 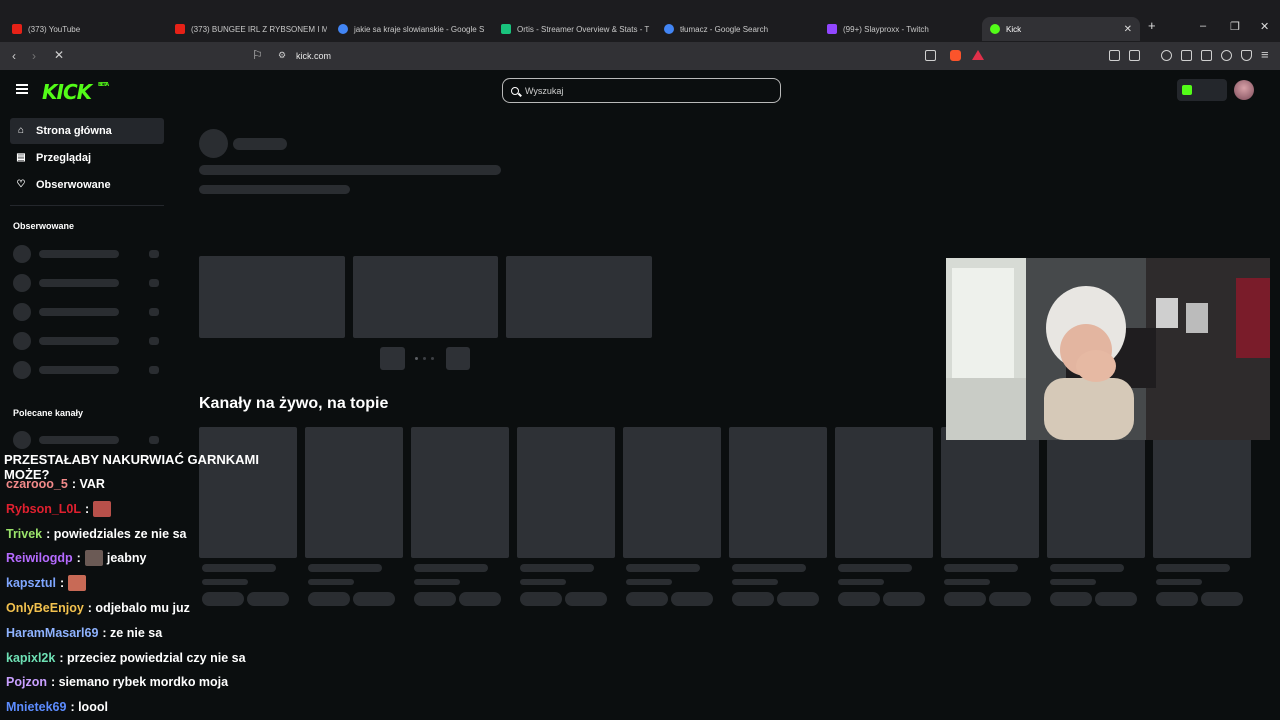 What do you see at coordinates (259, 29) in the screenshot?
I see `tab-label: (373) BUNGEE IRL Z RYBSONEM I MI` at bounding box center [259, 29].